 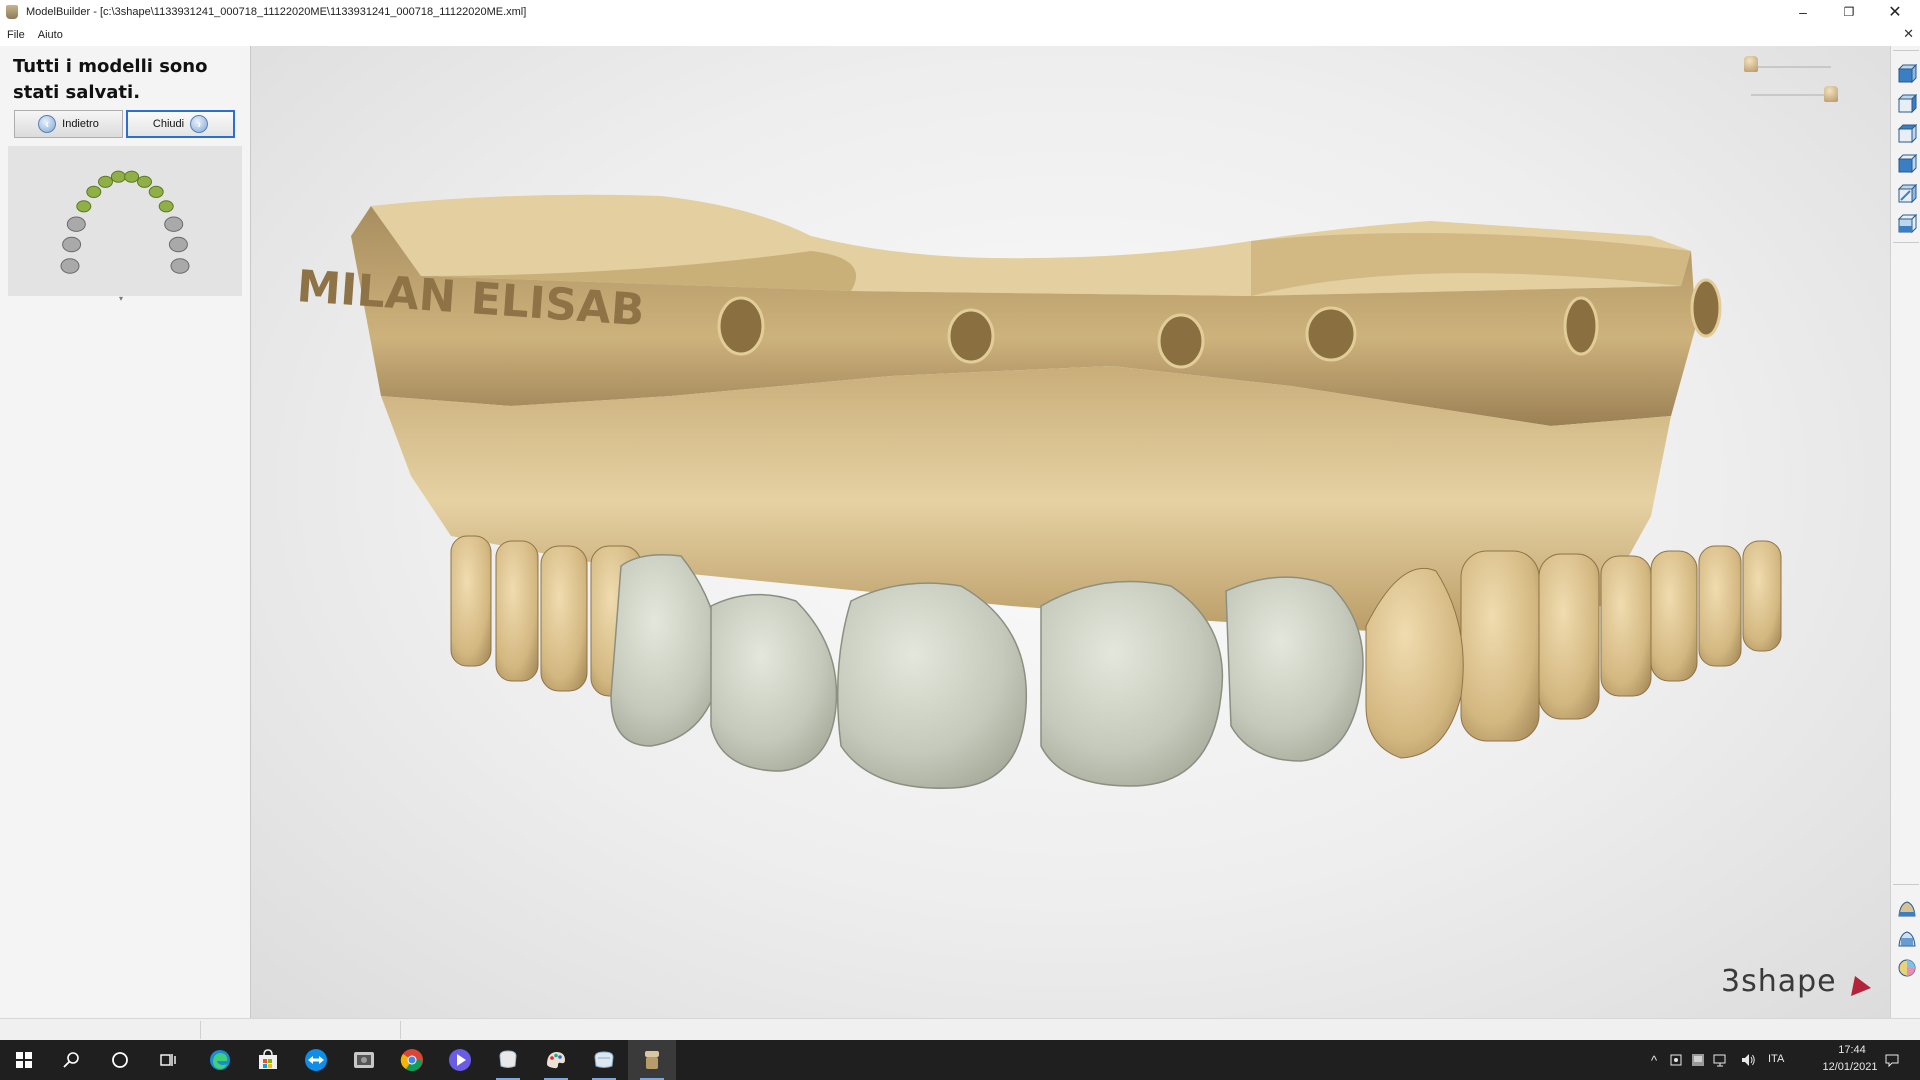 I want to click on media-player-icon, so click(x=460, y=1060).